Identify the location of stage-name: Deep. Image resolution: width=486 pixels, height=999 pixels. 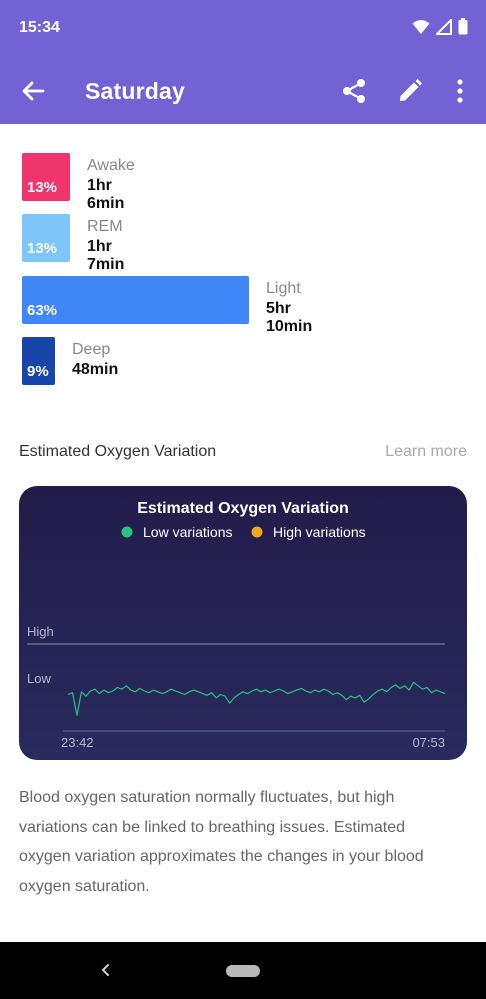
(91, 349).